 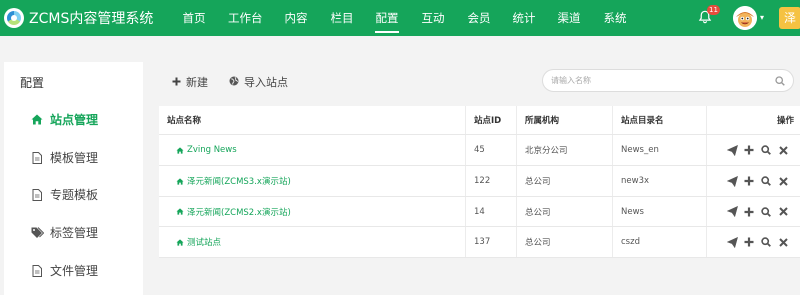 What do you see at coordinates (660, 211) in the screenshot?
I see `dir-cell: News` at bounding box center [660, 211].